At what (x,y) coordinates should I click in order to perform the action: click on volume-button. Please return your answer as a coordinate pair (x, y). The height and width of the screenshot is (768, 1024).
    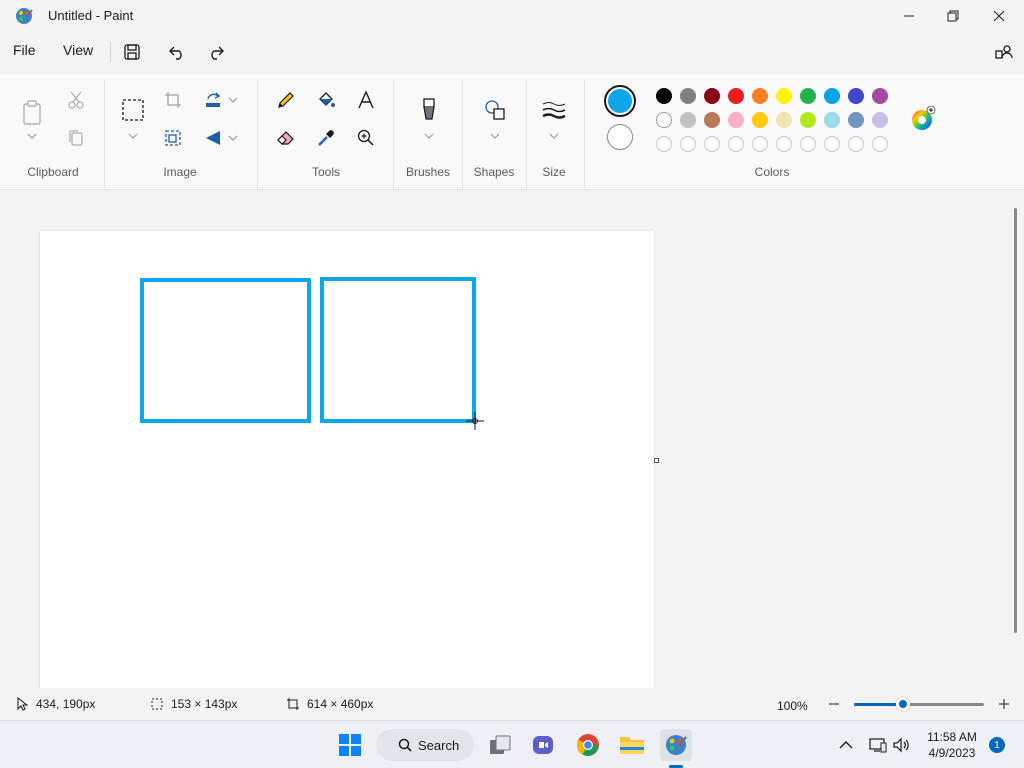
    Looking at the image, I should click on (902, 745).